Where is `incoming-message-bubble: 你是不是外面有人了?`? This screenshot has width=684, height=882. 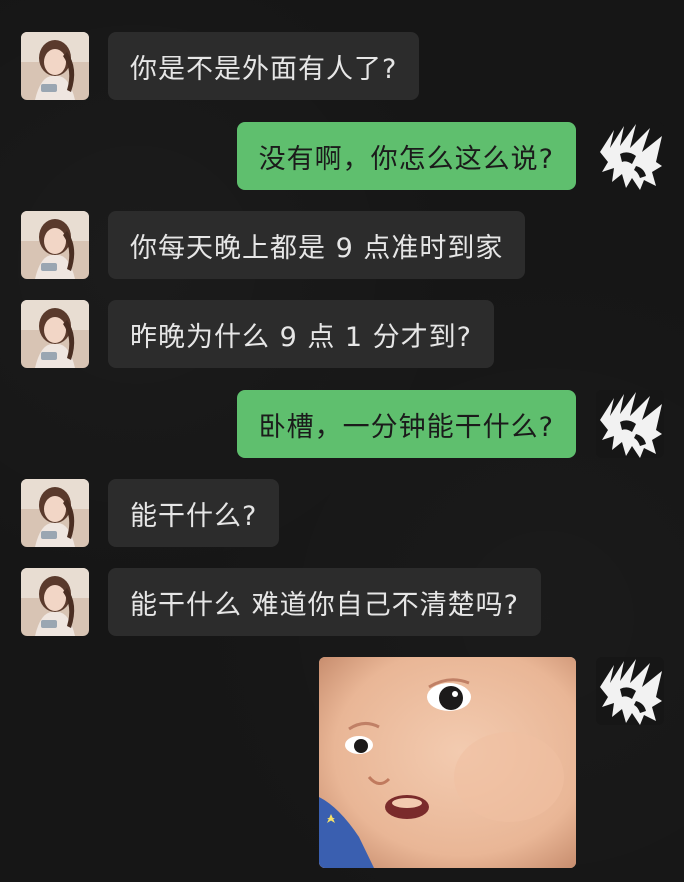
incoming-message-bubble: 你是不是外面有人了? is located at coordinates (264, 66).